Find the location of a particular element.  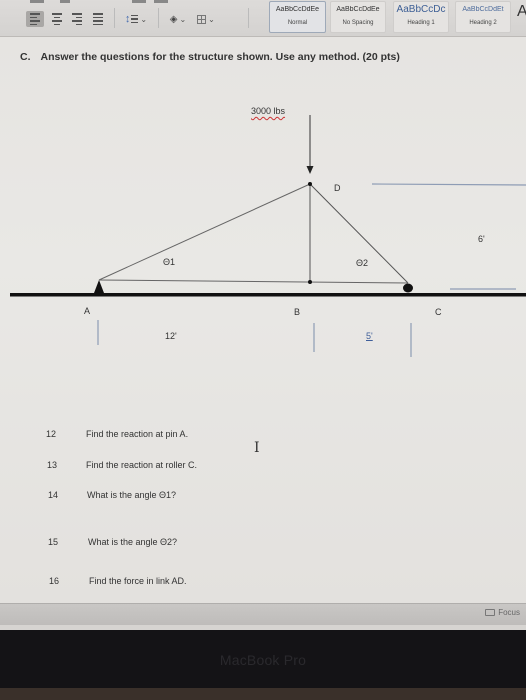

load-label: 3000 lbs is located at coordinates (268, 111).